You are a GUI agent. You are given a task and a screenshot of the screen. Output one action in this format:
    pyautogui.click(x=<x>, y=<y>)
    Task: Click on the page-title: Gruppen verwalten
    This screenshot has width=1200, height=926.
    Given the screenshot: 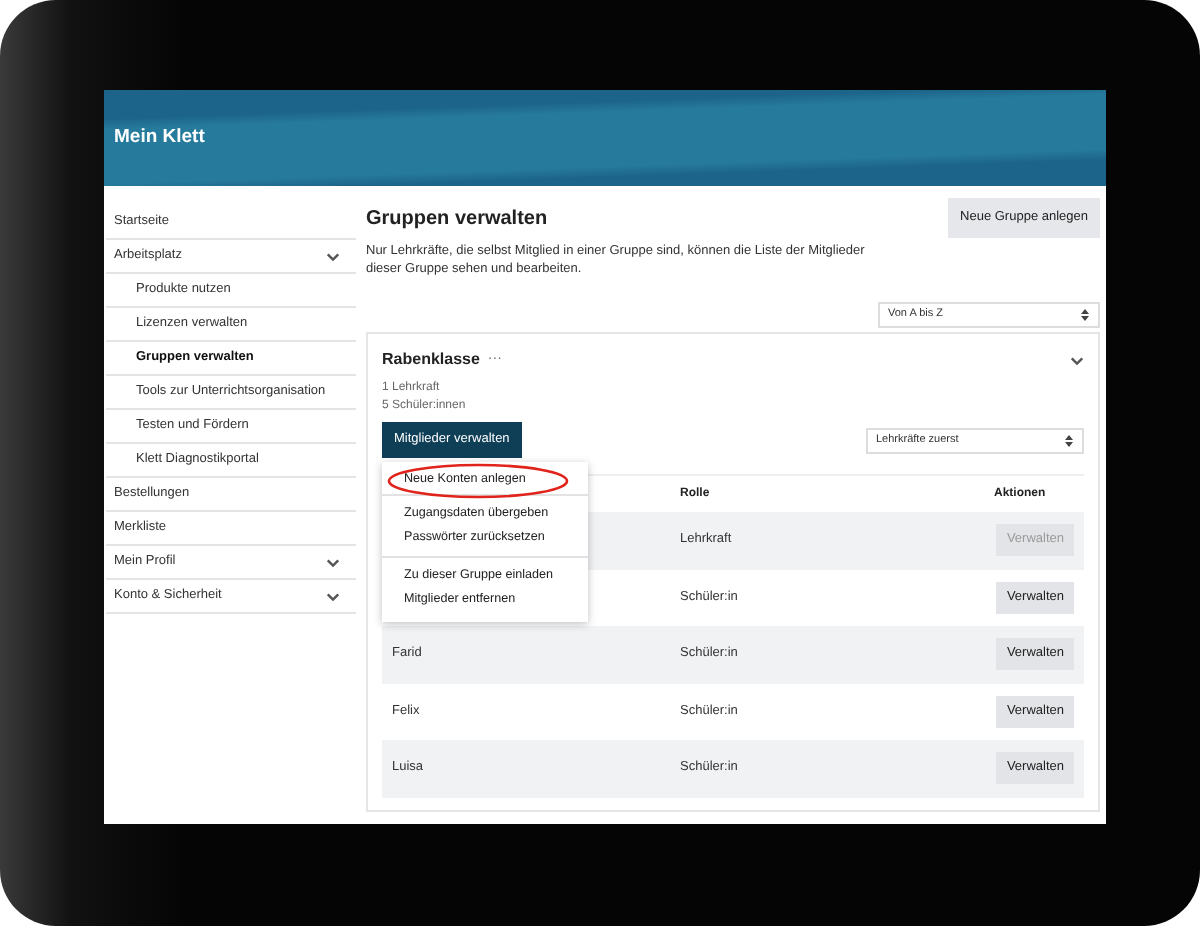 What is the action you would take?
    pyautogui.click(x=458, y=220)
    